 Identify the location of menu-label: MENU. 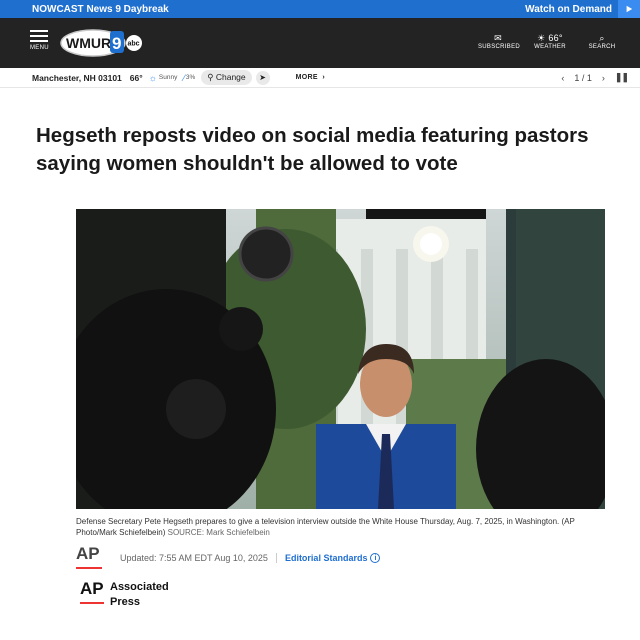
(39, 48).